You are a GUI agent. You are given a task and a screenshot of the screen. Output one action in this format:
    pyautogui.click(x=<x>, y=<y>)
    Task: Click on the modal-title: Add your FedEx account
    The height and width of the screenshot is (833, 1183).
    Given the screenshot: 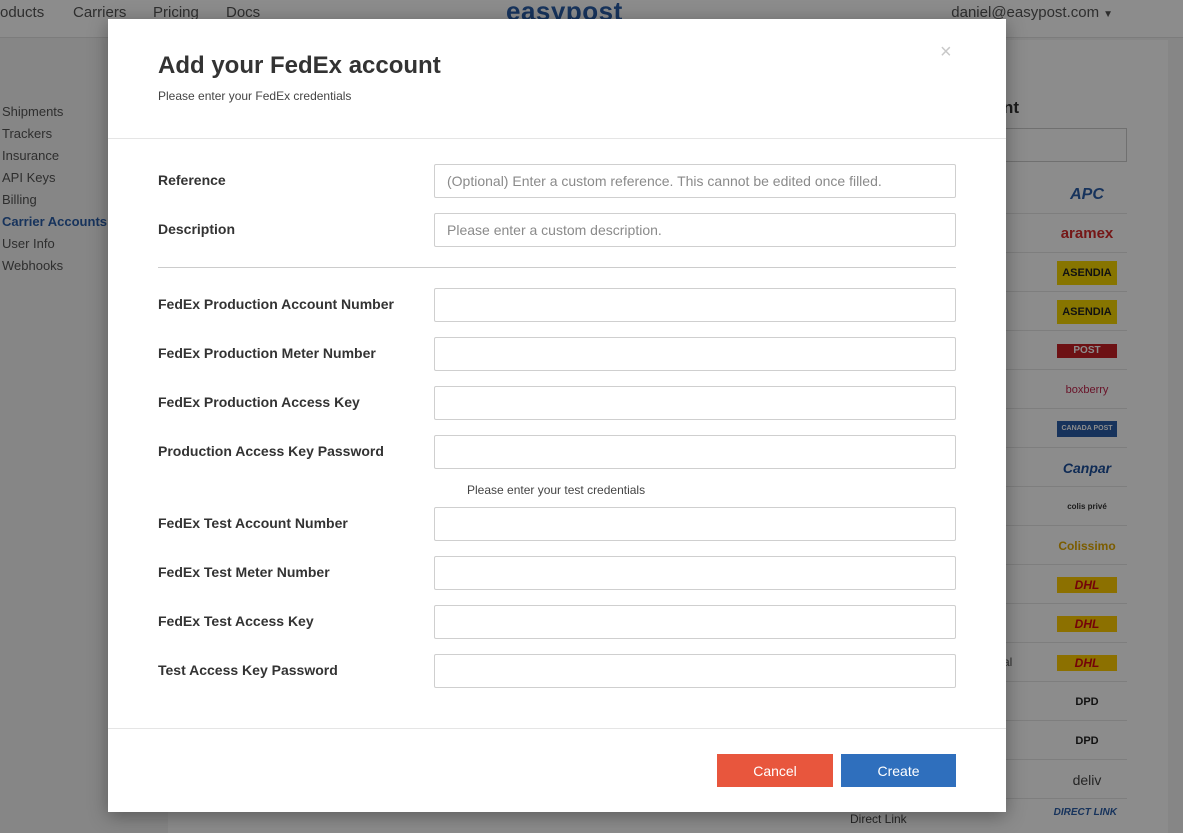 What is the action you would take?
    pyautogui.click(x=299, y=65)
    